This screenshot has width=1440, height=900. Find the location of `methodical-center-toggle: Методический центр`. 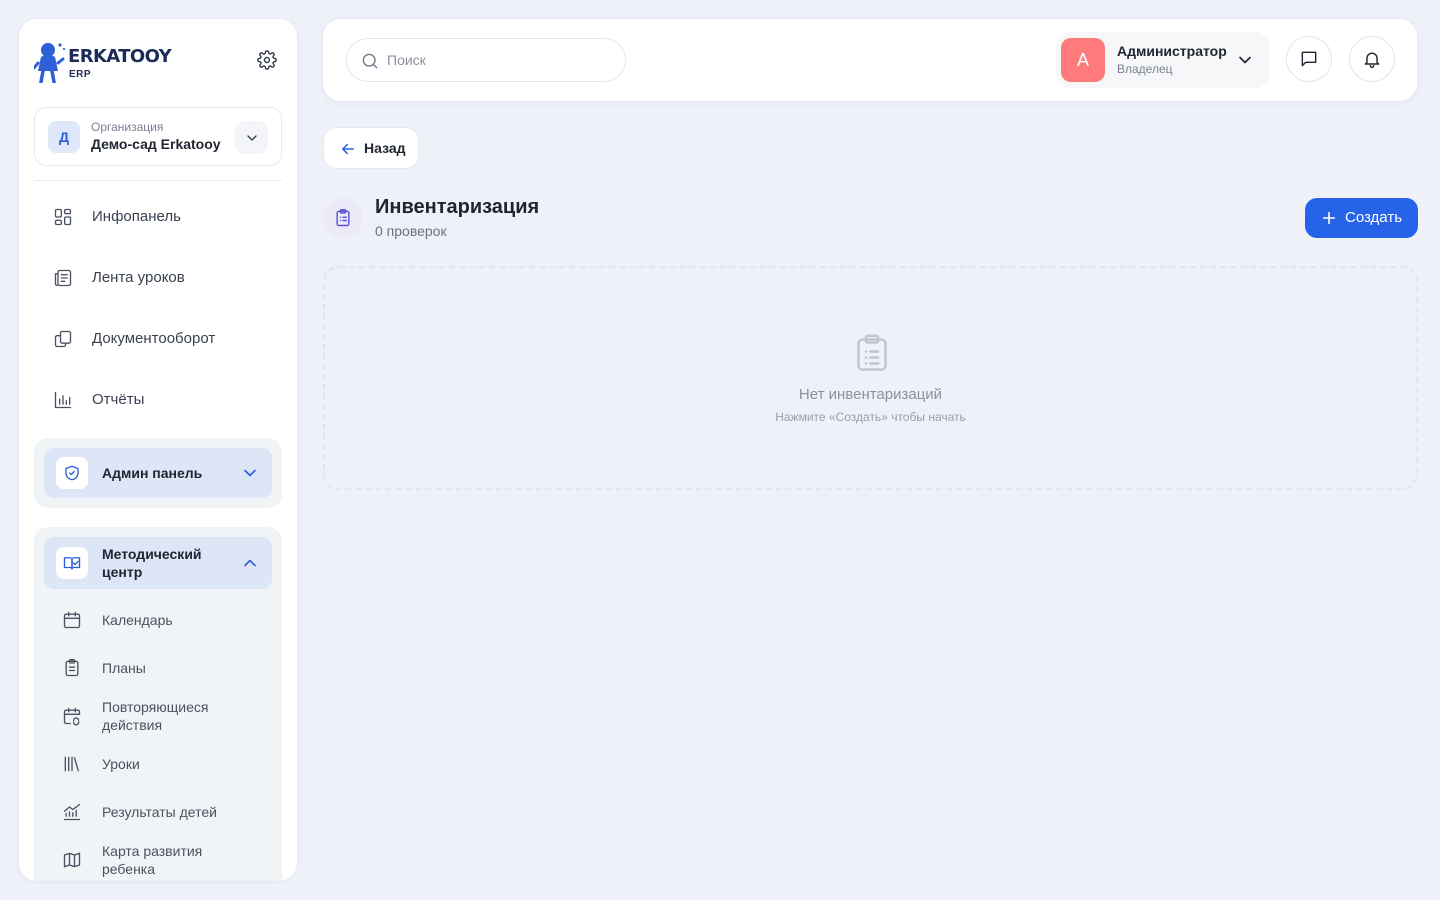

methodical-center-toggle: Методический центр is located at coordinates (158, 563).